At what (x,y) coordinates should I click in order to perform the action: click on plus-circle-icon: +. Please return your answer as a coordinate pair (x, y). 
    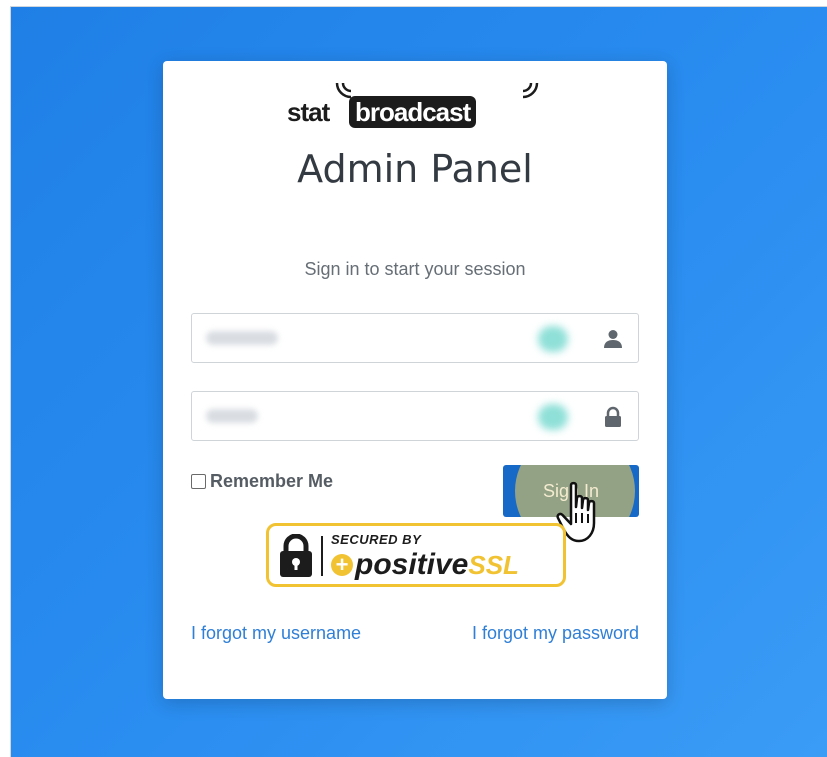
    Looking at the image, I should click on (342, 565).